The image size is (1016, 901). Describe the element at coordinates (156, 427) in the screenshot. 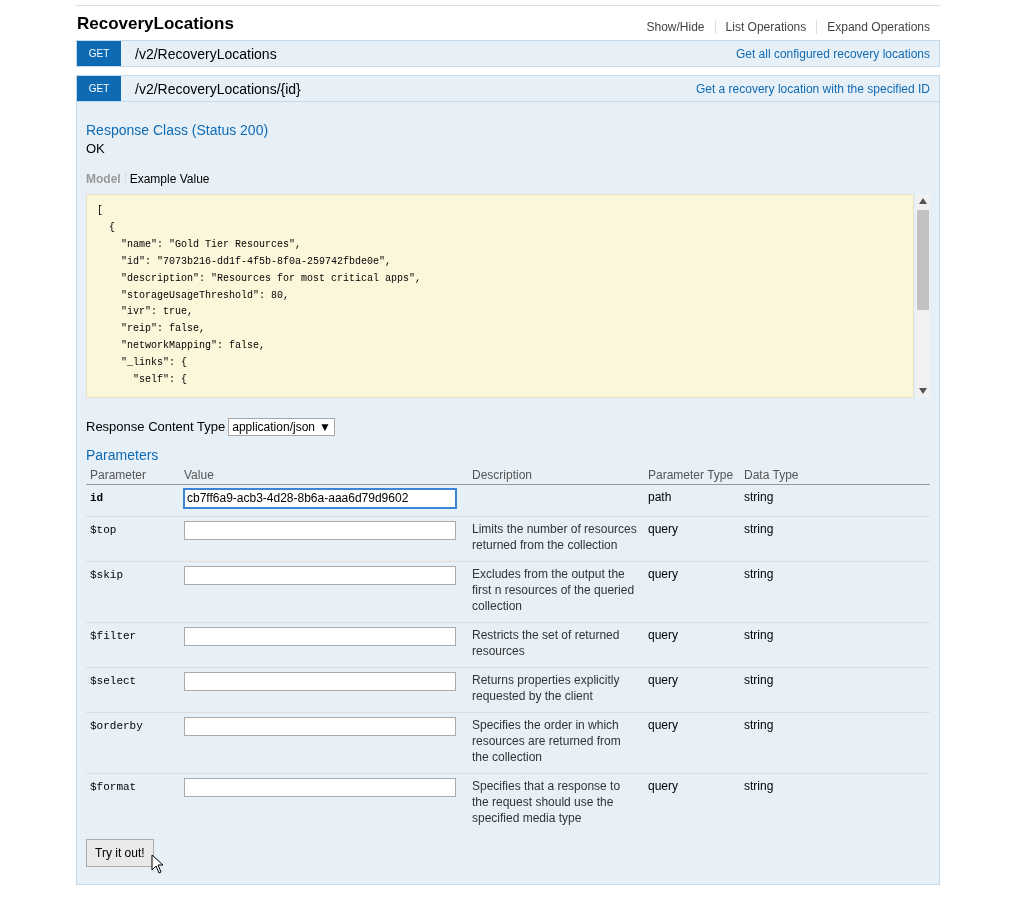

I see `content-type-label: Response Content Type` at that location.